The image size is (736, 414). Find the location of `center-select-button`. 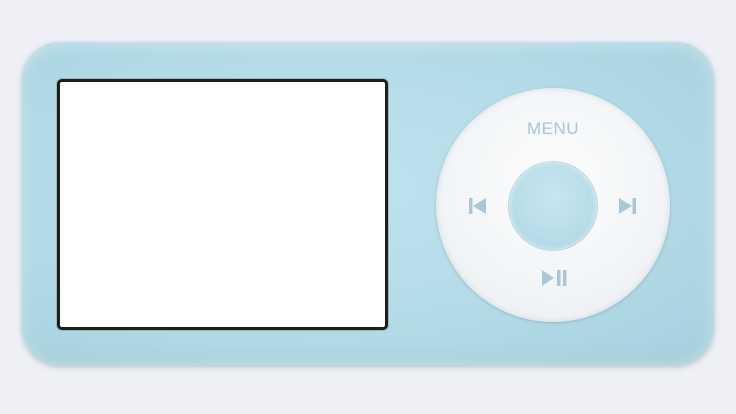

center-select-button is located at coordinates (553, 206).